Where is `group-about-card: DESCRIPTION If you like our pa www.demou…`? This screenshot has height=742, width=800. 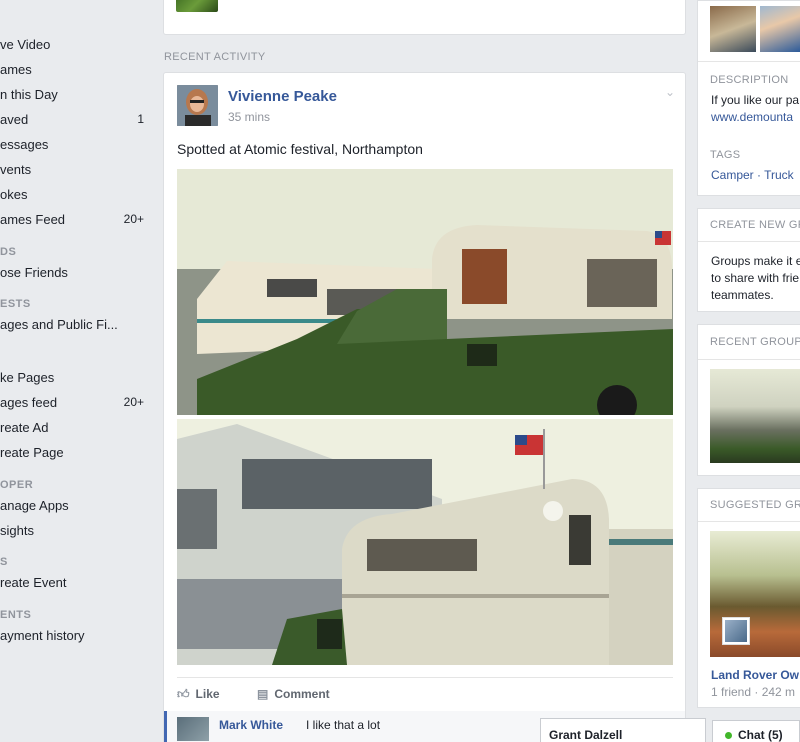 group-about-card: DESCRIPTION If you like our pa www.demou… is located at coordinates (748, 98).